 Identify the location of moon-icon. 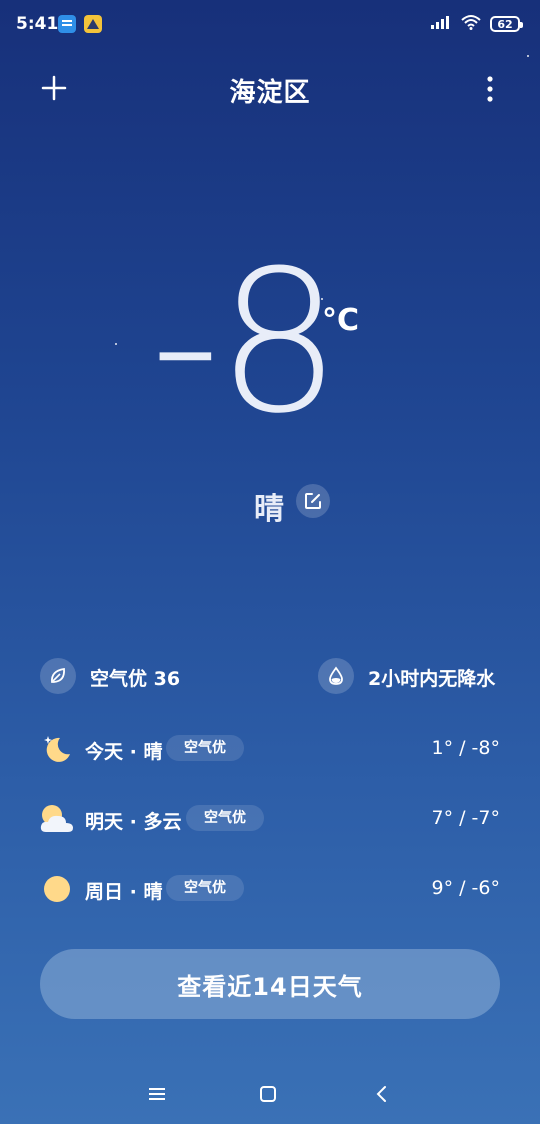
(57, 751).